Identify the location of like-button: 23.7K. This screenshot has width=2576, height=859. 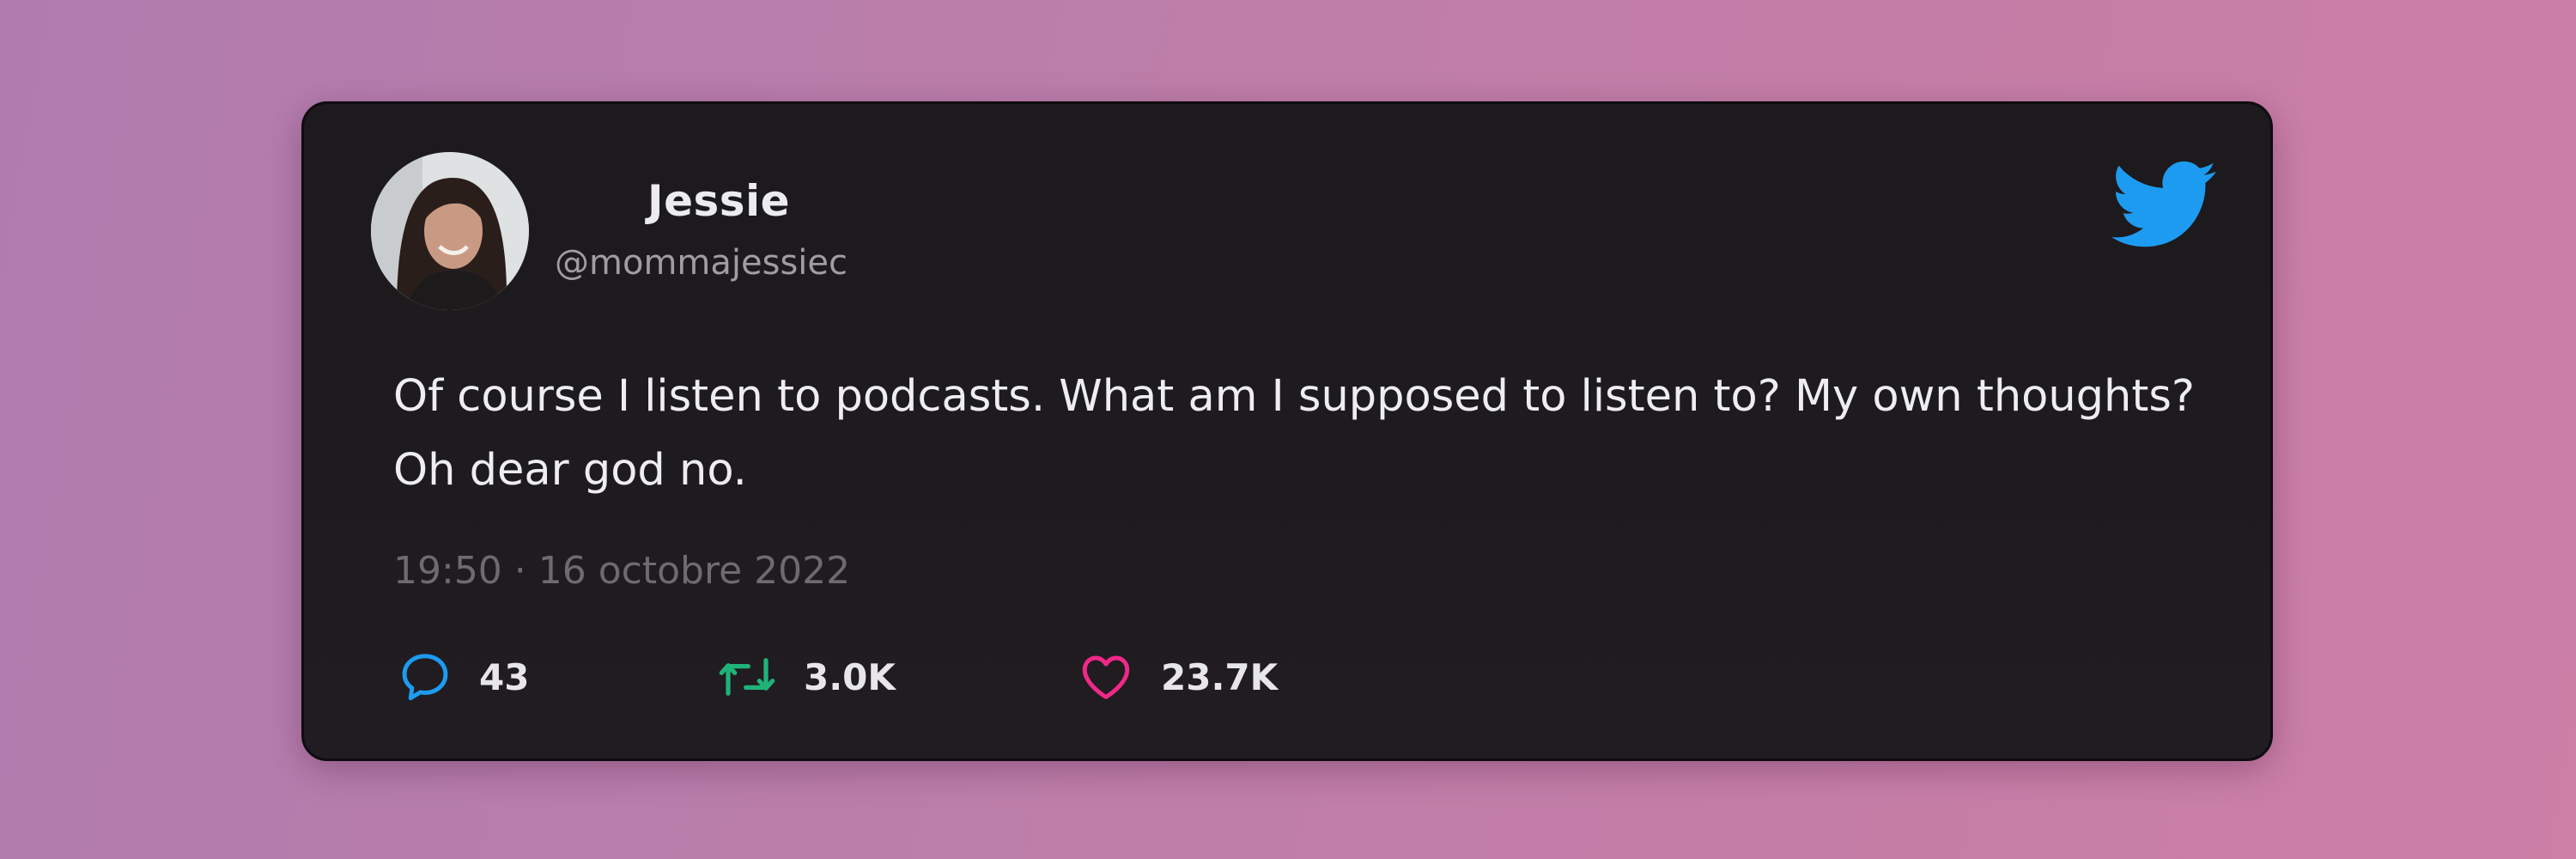
(1177, 677).